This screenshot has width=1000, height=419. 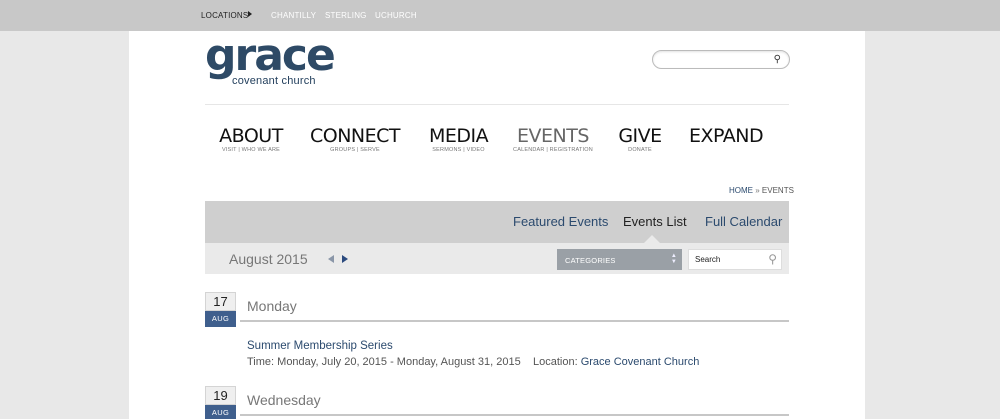 I want to click on active-tab-pointer, so click(x=652, y=239).